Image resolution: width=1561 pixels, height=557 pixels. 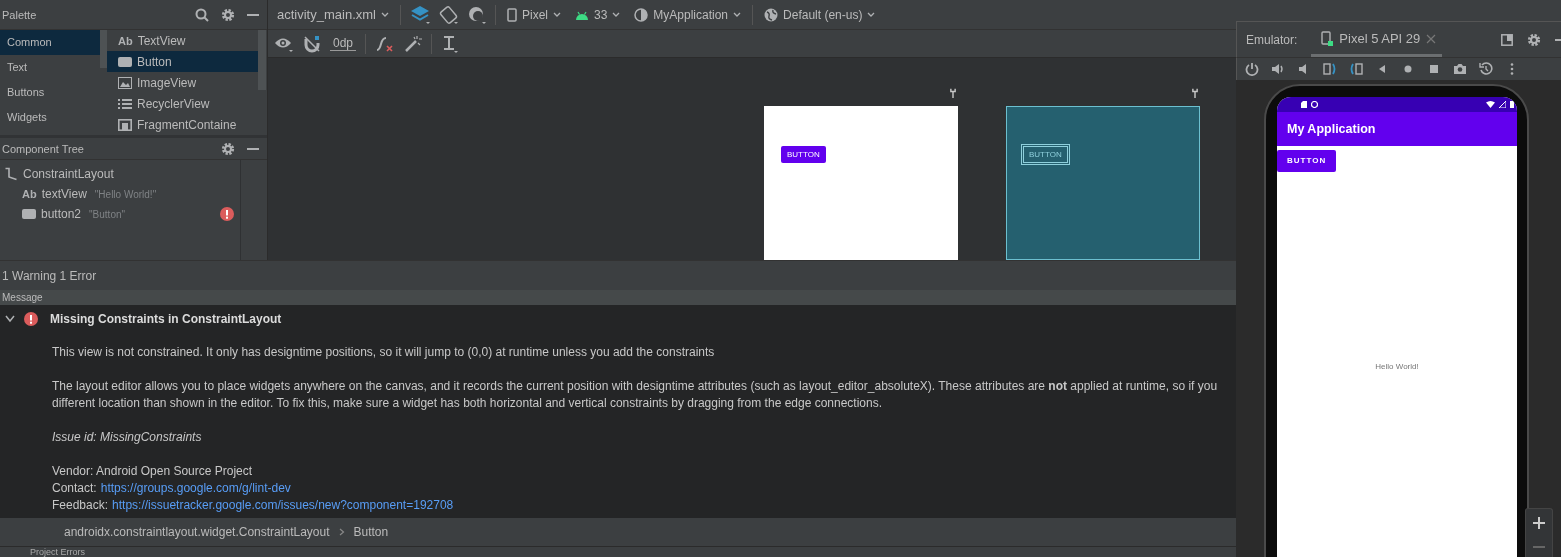 What do you see at coordinates (43, 148) in the screenshot?
I see `panel-title: Component Tree` at bounding box center [43, 148].